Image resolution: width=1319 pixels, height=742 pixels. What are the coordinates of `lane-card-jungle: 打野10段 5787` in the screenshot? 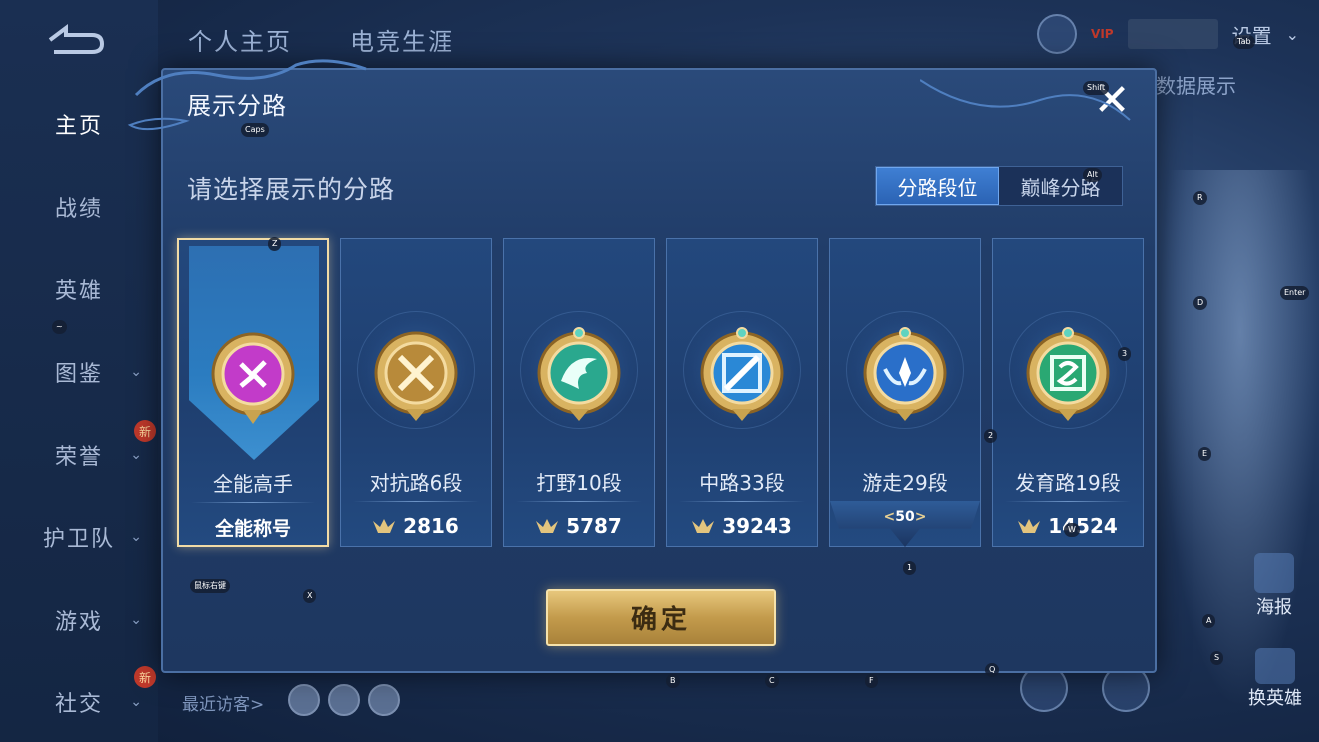 It's located at (579, 392).